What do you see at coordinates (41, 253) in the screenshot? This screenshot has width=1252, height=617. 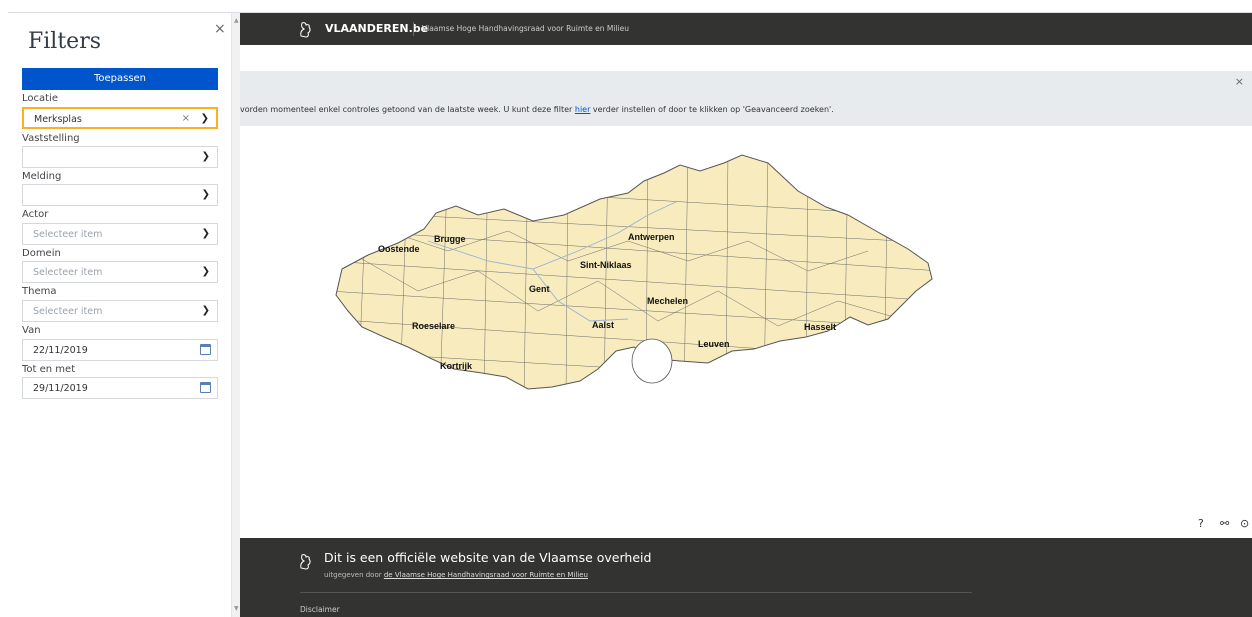 I see `filter-label-domein: Domein` at bounding box center [41, 253].